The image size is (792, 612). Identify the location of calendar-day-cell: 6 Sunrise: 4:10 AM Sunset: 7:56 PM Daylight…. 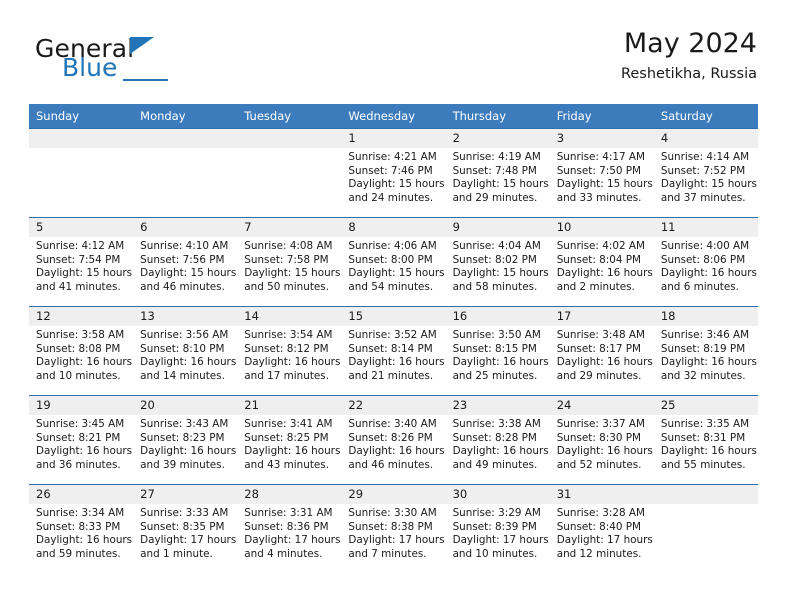
(185, 261).